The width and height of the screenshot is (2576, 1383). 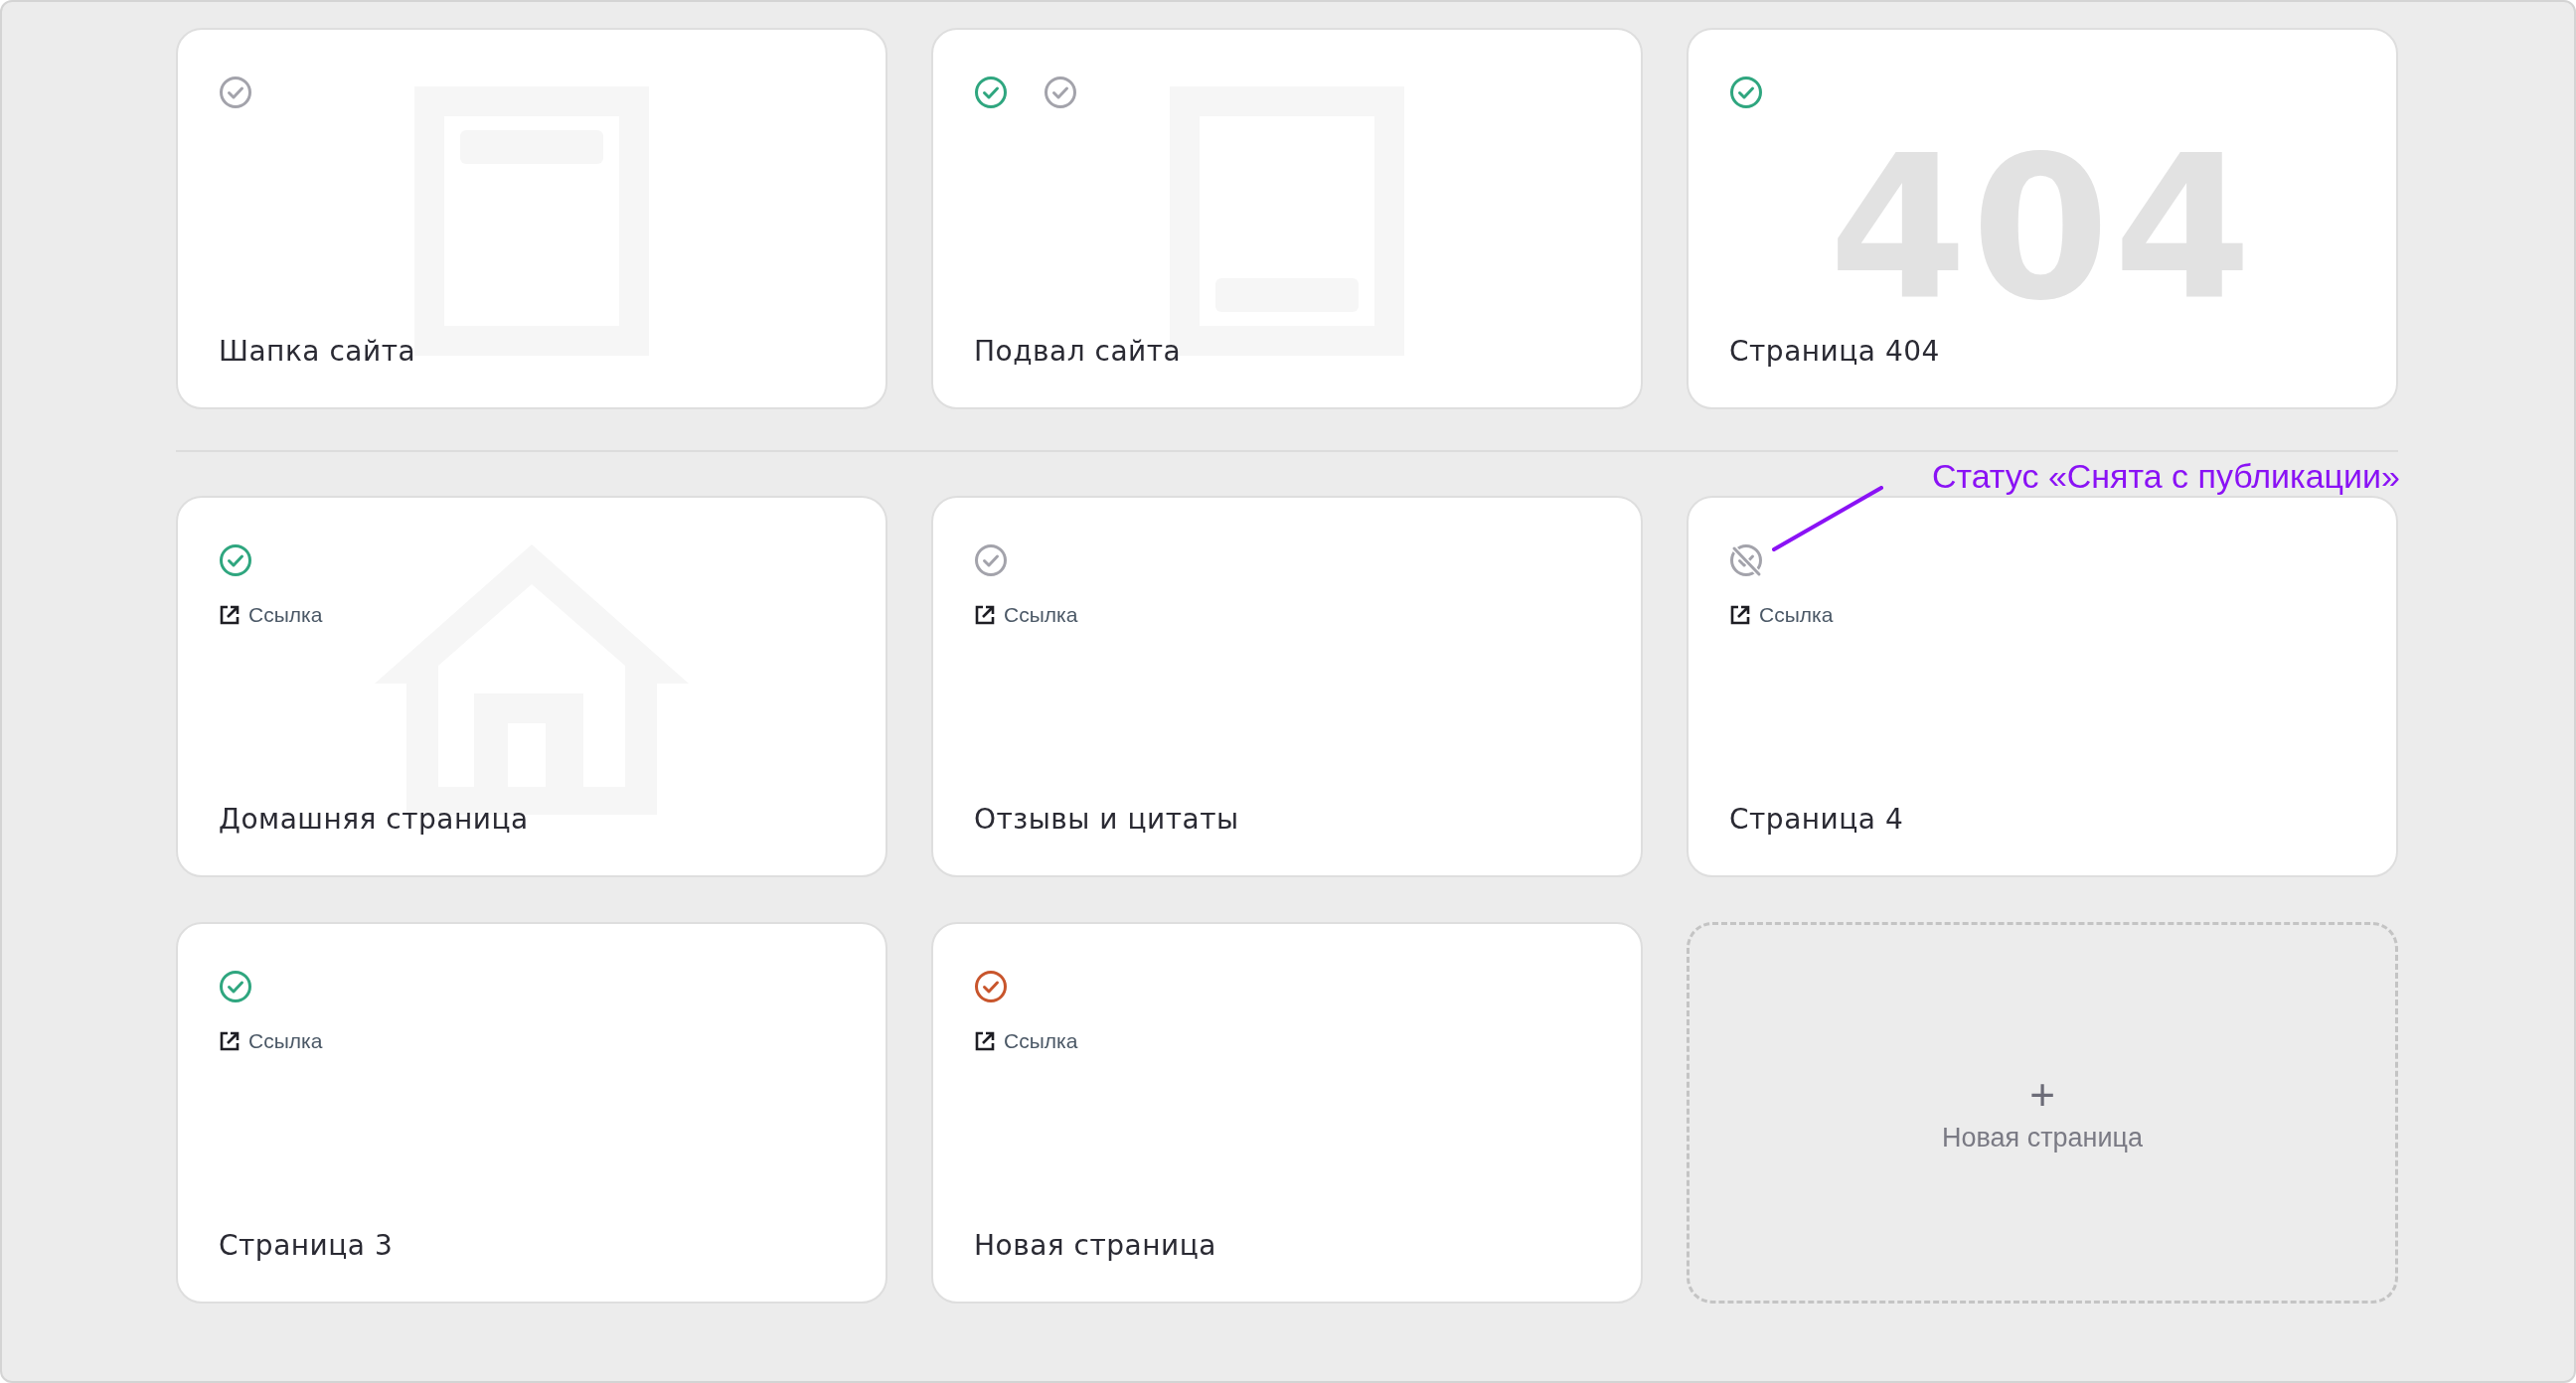 I want to click on page-title: Домашняя страница, so click(x=374, y=820).